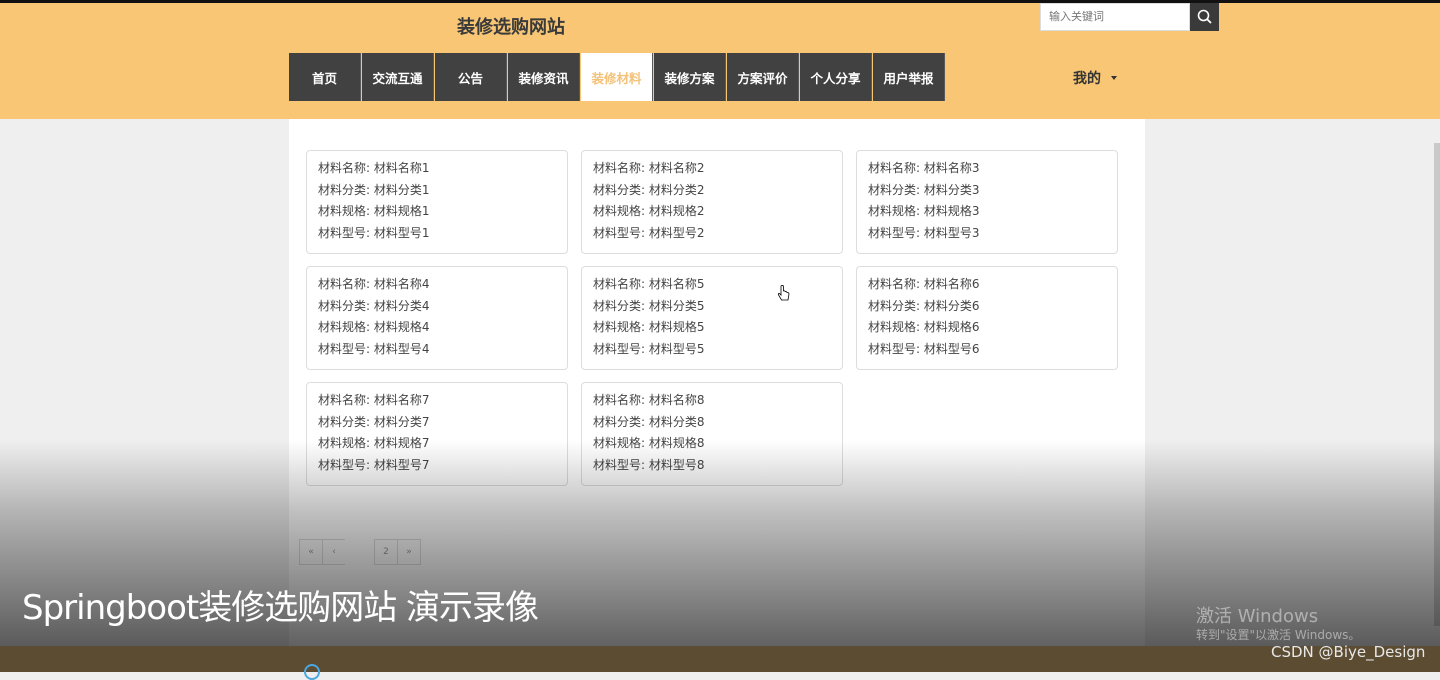 The image size is (1440, 680). What do you see at coordinates (374, 443) in the screenshot?
I see `material-spec: 材料规格: 材料规格7` at bounding box center [374, 443].